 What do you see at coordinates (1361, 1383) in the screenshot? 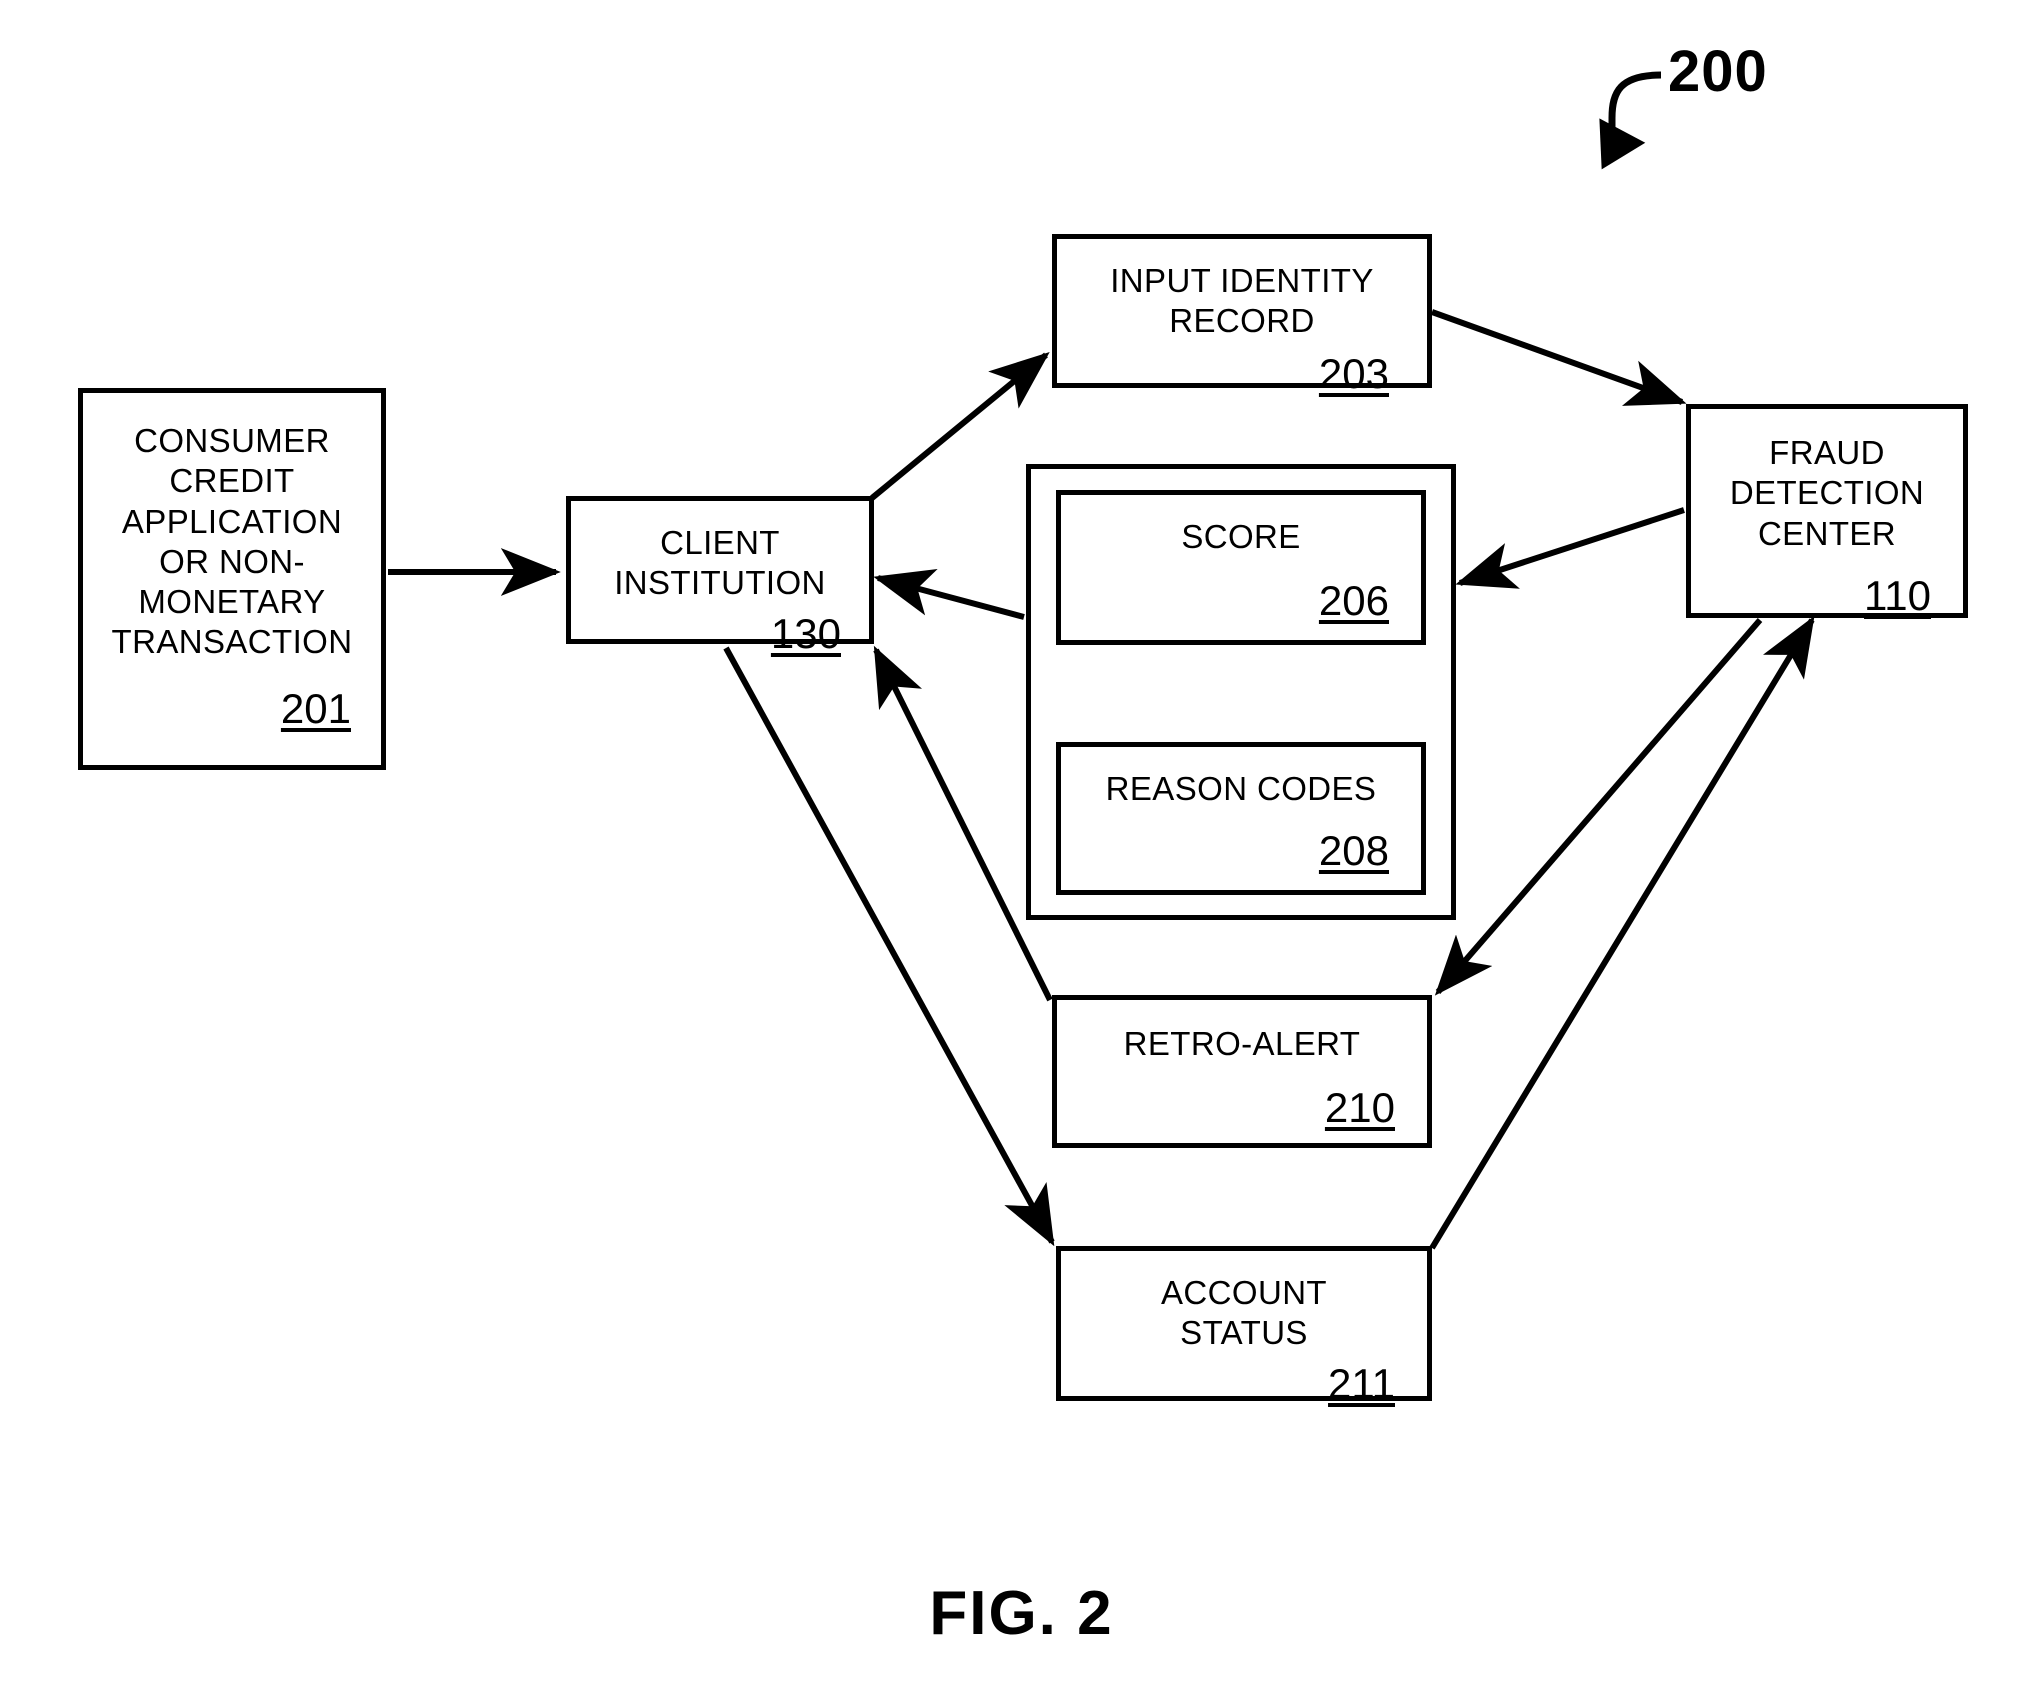
I see `node-reference-numeral: 211` at bounding box center [1361, 1383].